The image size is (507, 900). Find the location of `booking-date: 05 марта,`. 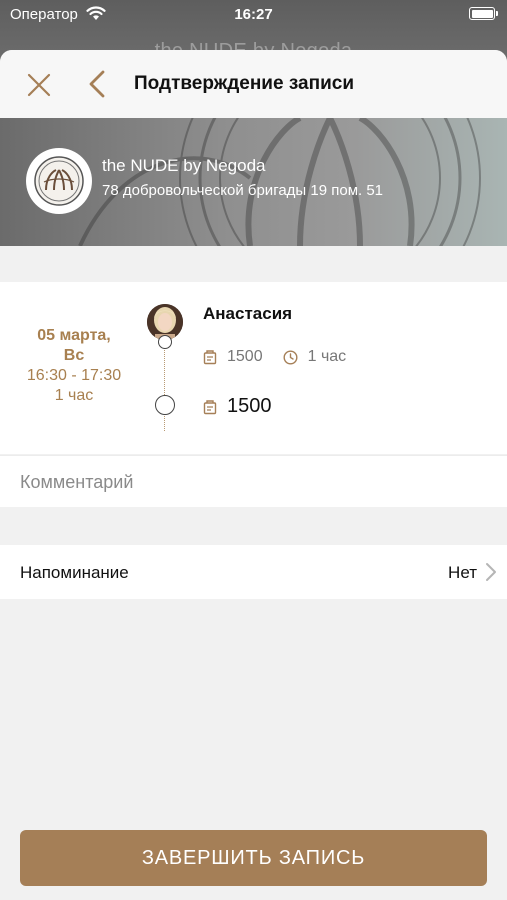

booking-date: 05 марта, is located at coordinates (74, 335).